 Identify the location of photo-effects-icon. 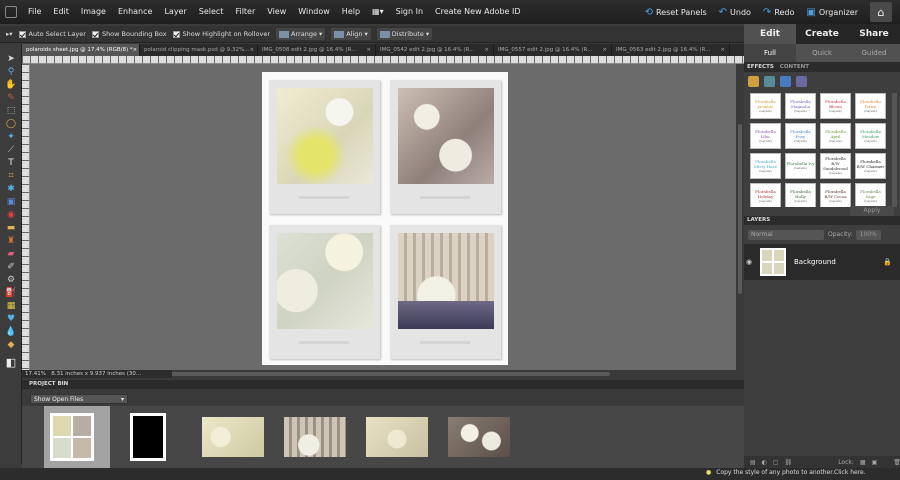
(785, 81).